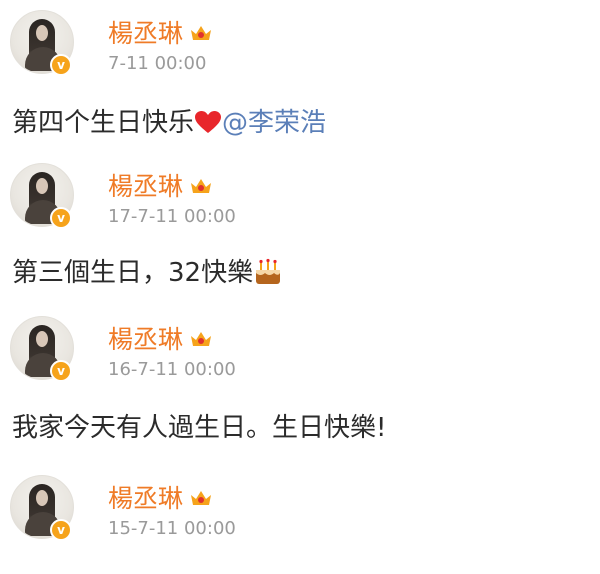 This screenshot has height=574, width=600. Describe the element at coordinates (268, 271) in the screenshot. I see `cake-icon` at that location.